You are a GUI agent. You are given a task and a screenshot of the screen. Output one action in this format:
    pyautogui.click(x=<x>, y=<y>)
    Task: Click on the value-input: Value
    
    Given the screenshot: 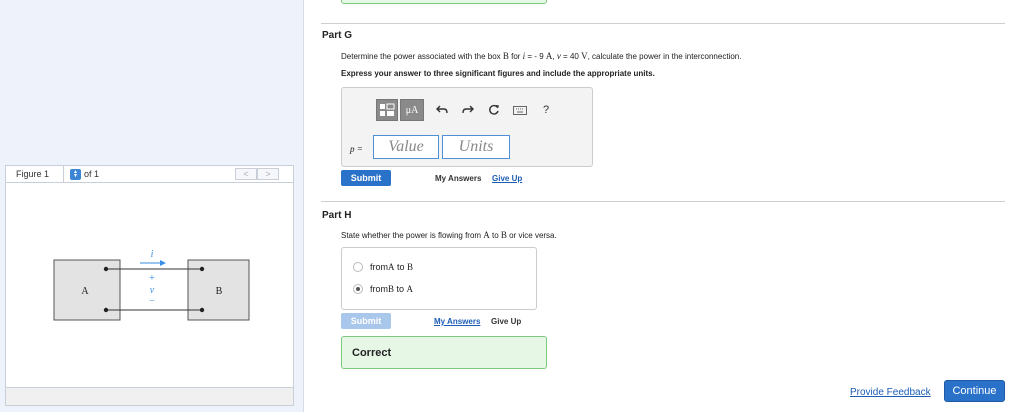 What is the action you would take?
    pyautogui.click(x=406, y=147)
    